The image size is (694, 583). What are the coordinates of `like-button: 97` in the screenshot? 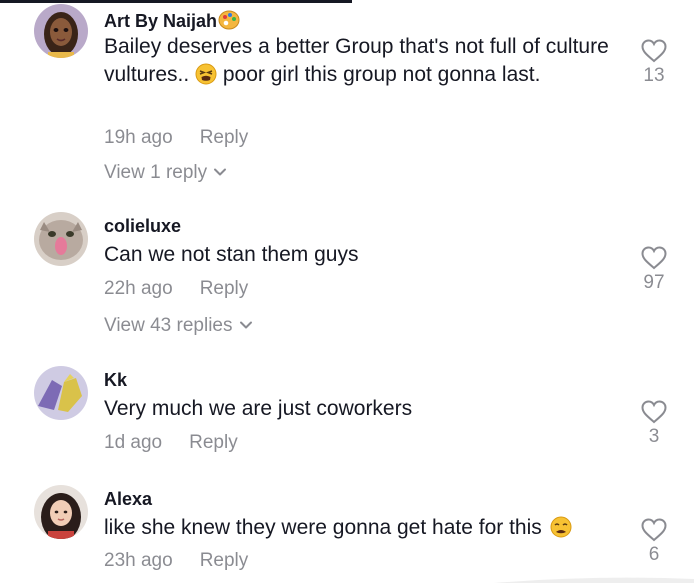 It's located at (654, 270).